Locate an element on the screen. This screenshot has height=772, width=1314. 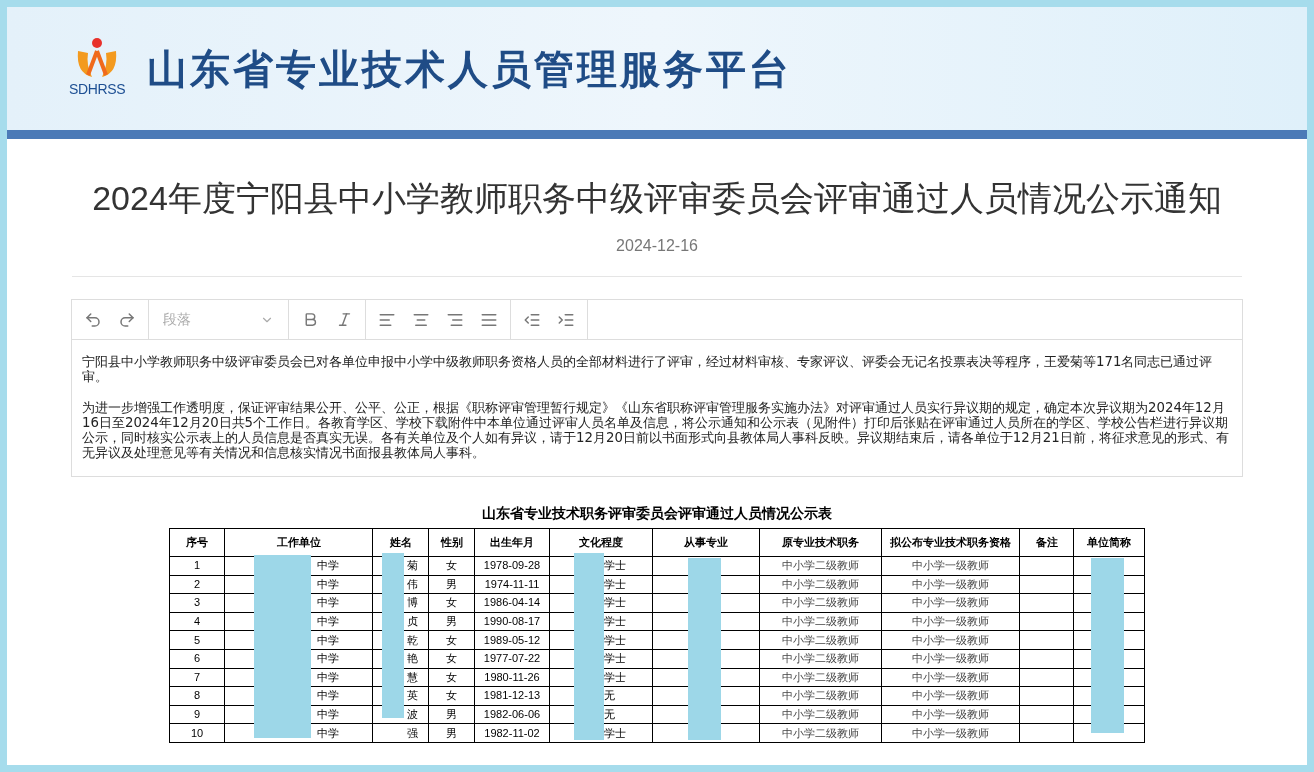
table-cell: 7 is located at coordinates (197, 676).